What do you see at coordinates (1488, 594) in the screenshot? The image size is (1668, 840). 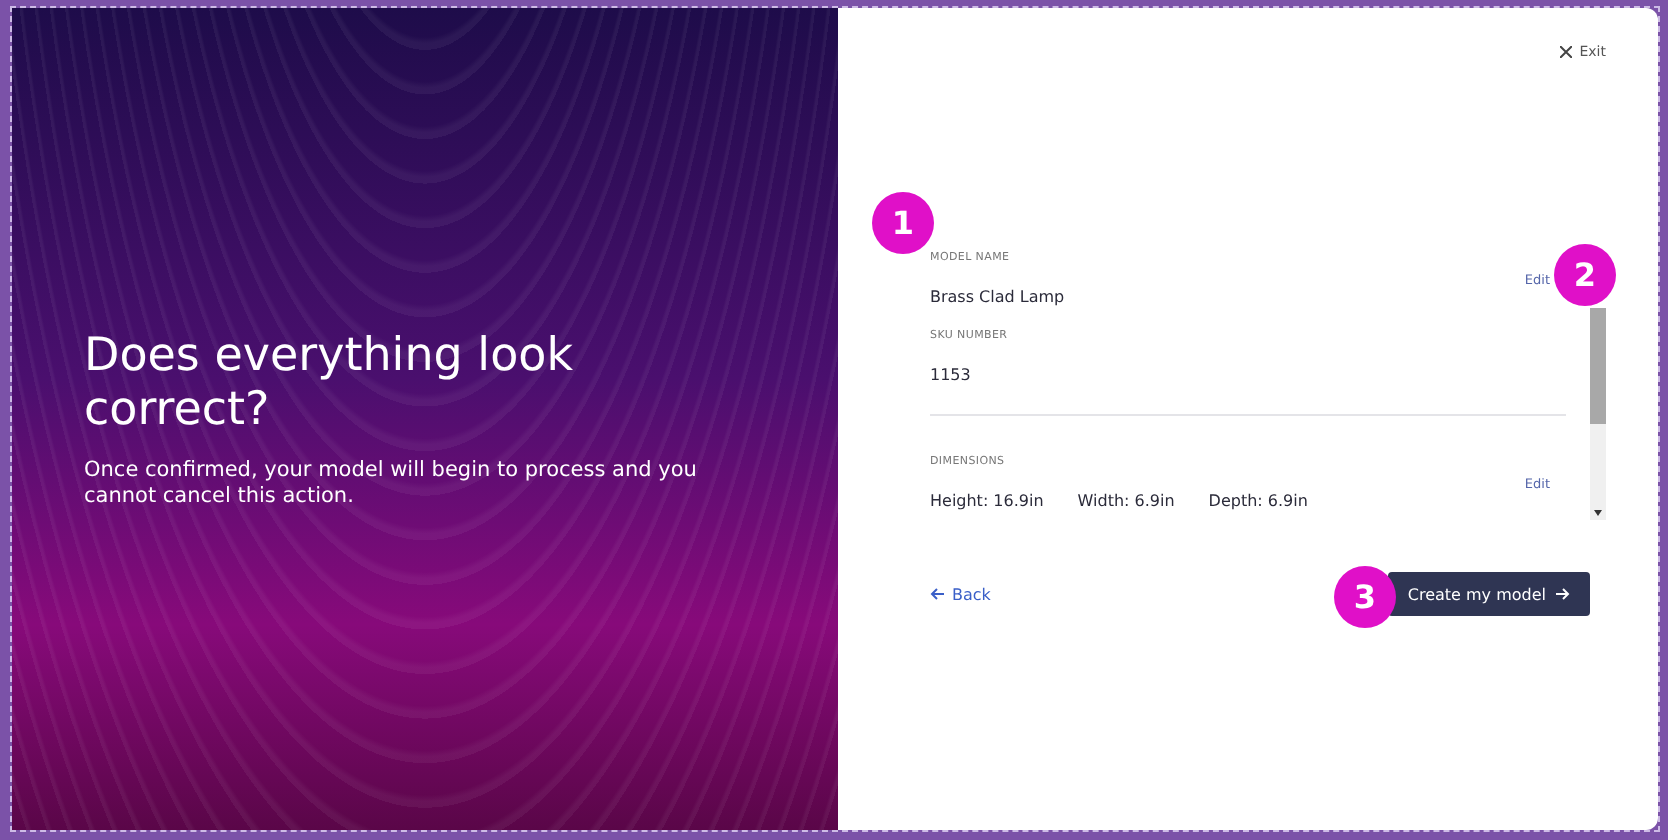 I see `create-model-button: Create my model` at bounding box center [1488, 594].